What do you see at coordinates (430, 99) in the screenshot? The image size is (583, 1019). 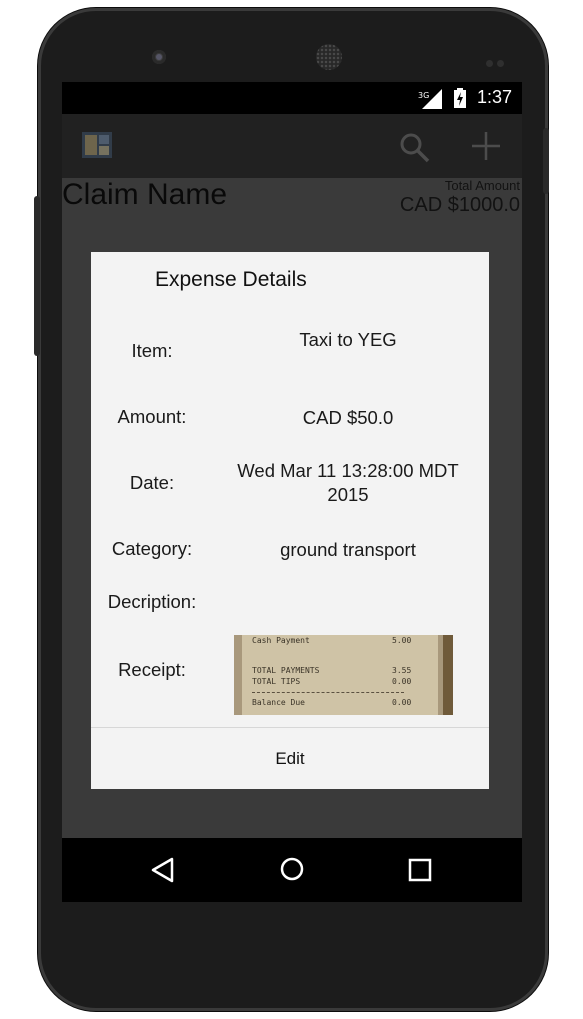 I see `signal-icon: 3G` at bounding box center [430, 99].